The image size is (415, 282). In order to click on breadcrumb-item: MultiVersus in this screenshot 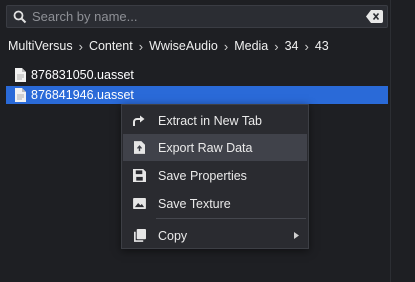, I will do `click(40, 46)`.